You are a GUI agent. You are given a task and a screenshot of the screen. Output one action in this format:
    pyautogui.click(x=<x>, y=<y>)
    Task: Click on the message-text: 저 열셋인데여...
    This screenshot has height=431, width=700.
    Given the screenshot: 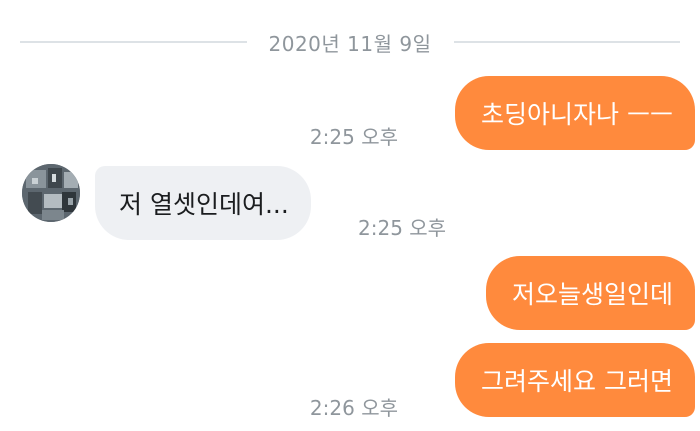 What is the action you would take?
    pyautogui.click(x=204, y=204)
    